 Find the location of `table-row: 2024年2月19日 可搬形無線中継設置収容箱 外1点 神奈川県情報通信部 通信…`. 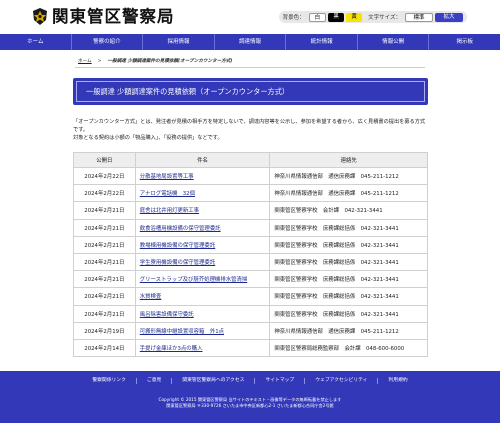

table-row: 2024年2月19日 可搬形無線中継設置収容箱 外1点 神奈川県情報通信部 通信… is located at coordinates (250, 330).